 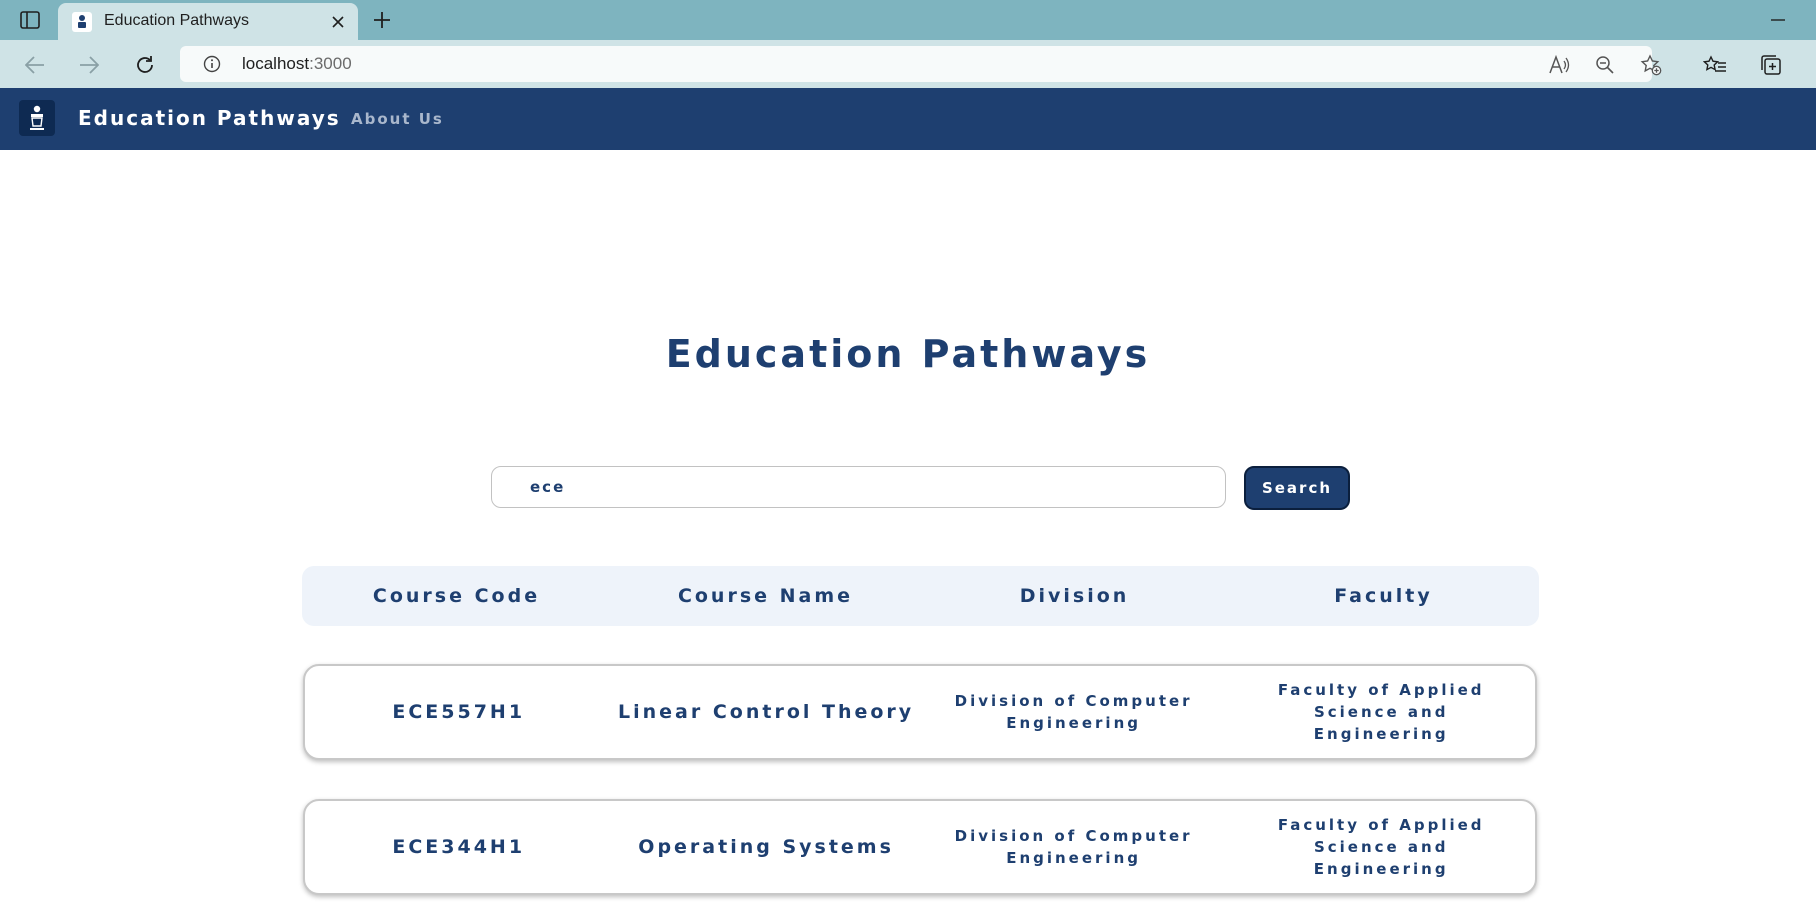 What do you see at coordinates (858, 487) in the screenshot?
I see `search-input` at bounding box center [858, 487].